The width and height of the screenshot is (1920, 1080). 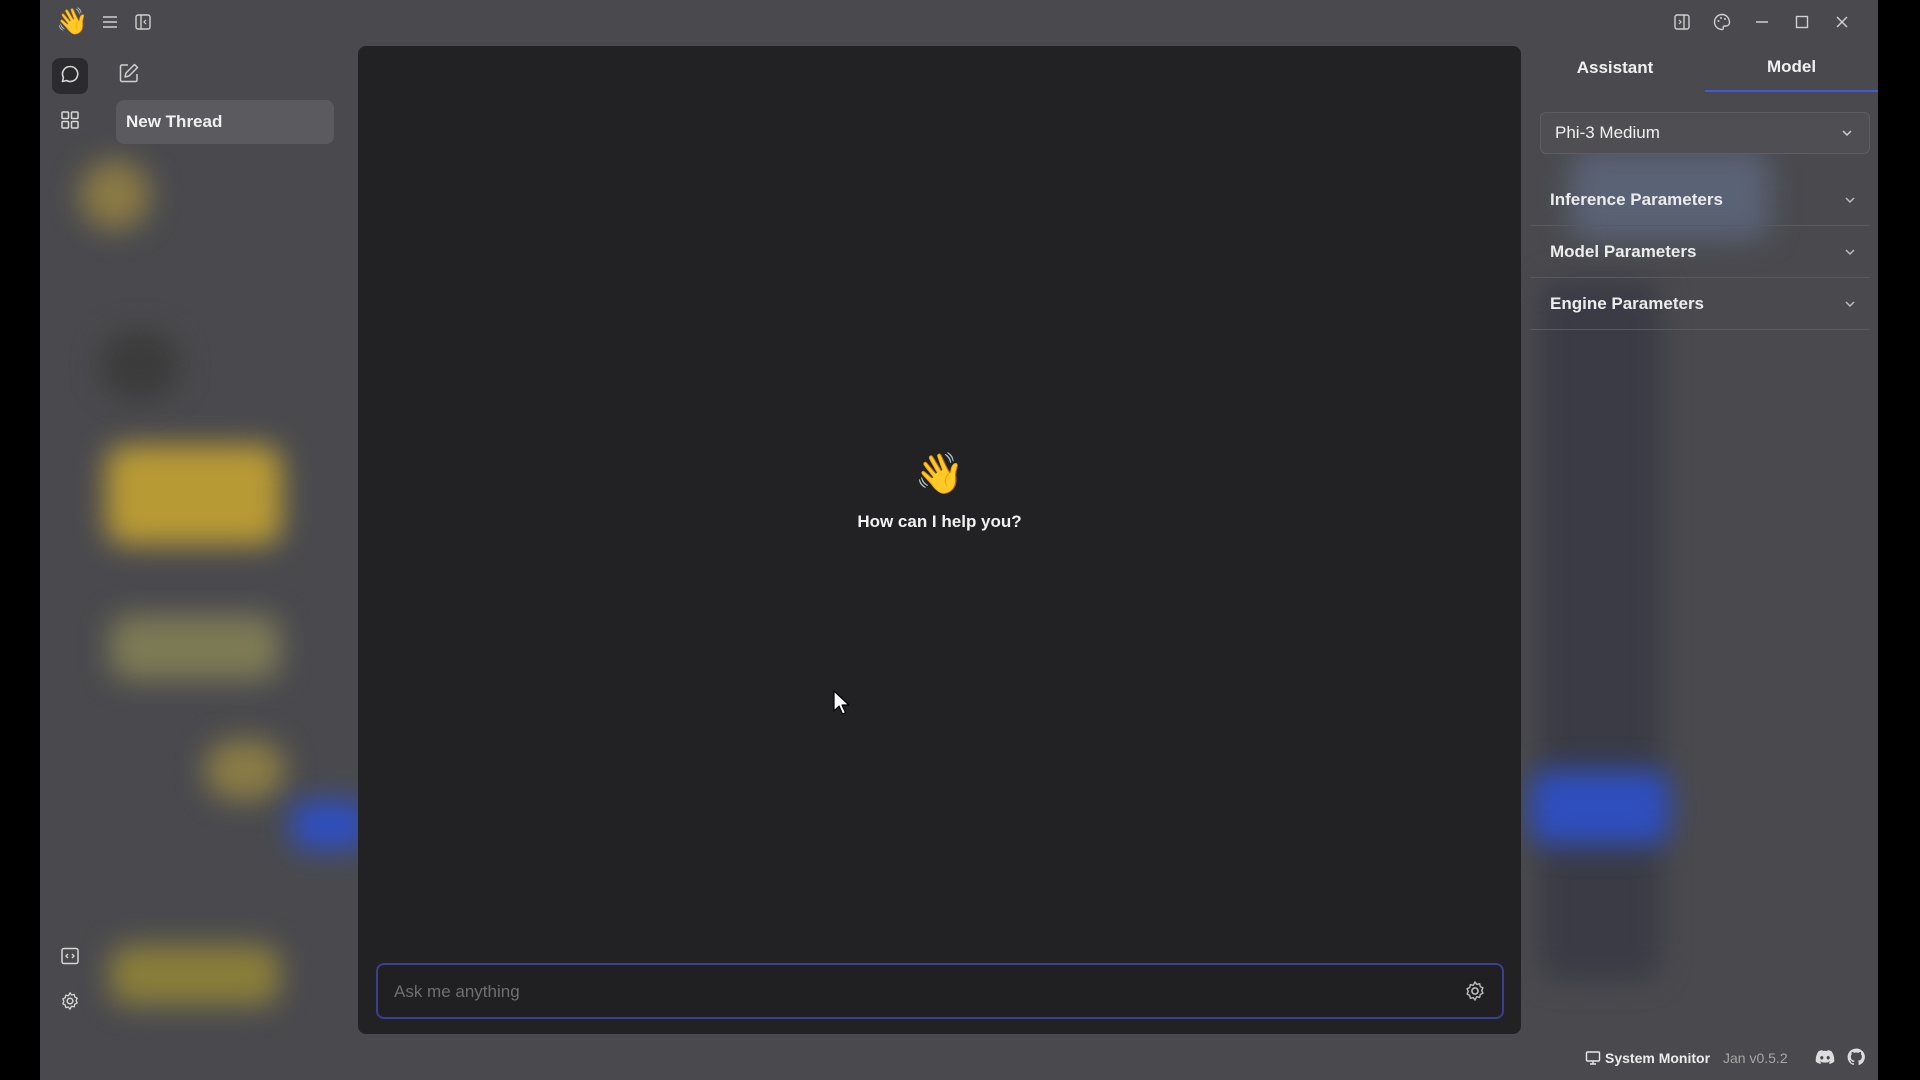 What do you see at coordinates (143, 22) in the screenshot?
I see `toggle-left-panel-icon` at bounding box center [143, 22].